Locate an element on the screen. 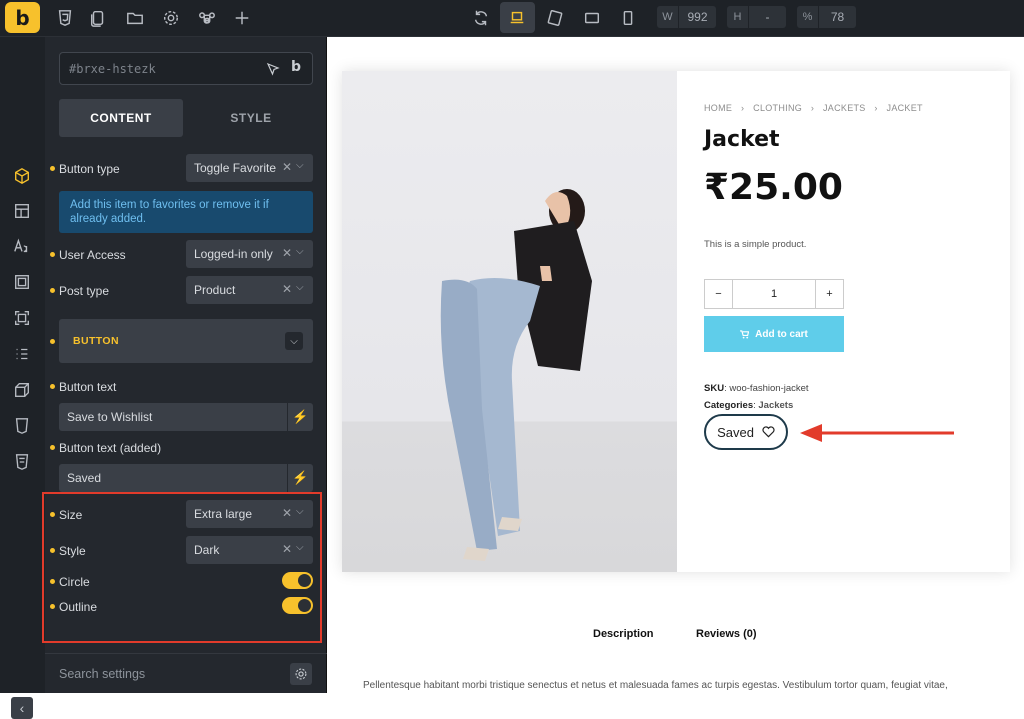 The image size is (1024, 719). mobile-icon is located at coordinates (628, 18).